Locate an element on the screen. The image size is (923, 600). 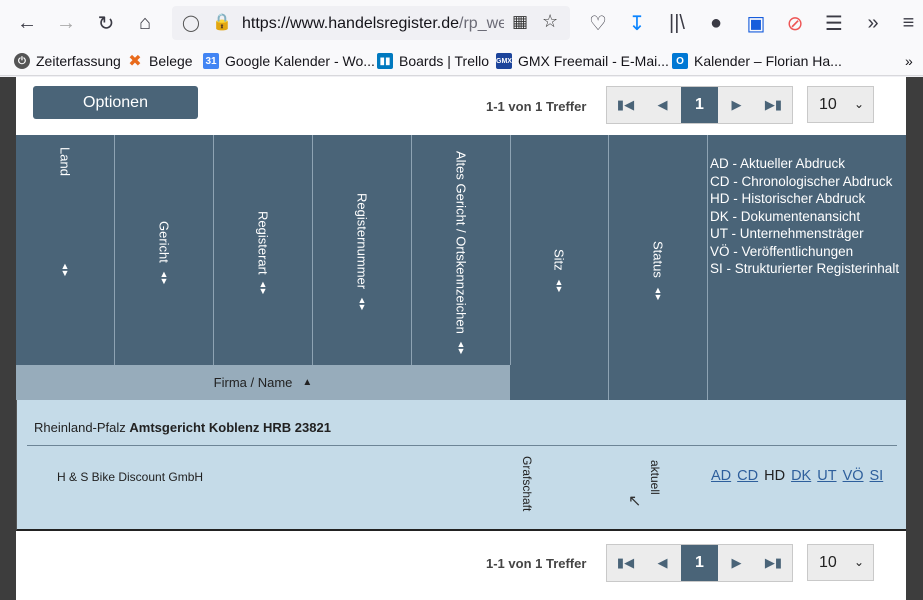
pagination-bottom: ▮◀ ◀ 1 ▶ ▶▮ is located at coordinates (699, 563).